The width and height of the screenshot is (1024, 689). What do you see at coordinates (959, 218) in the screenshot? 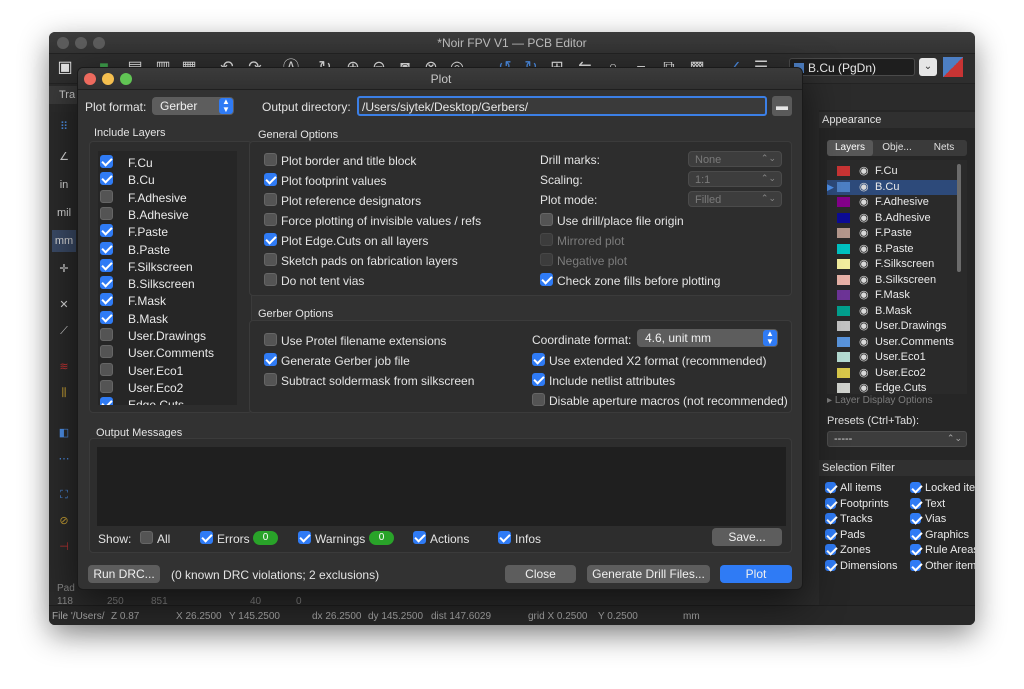
I see `layer-list-scrollbar` at bounding box center [959, 218].